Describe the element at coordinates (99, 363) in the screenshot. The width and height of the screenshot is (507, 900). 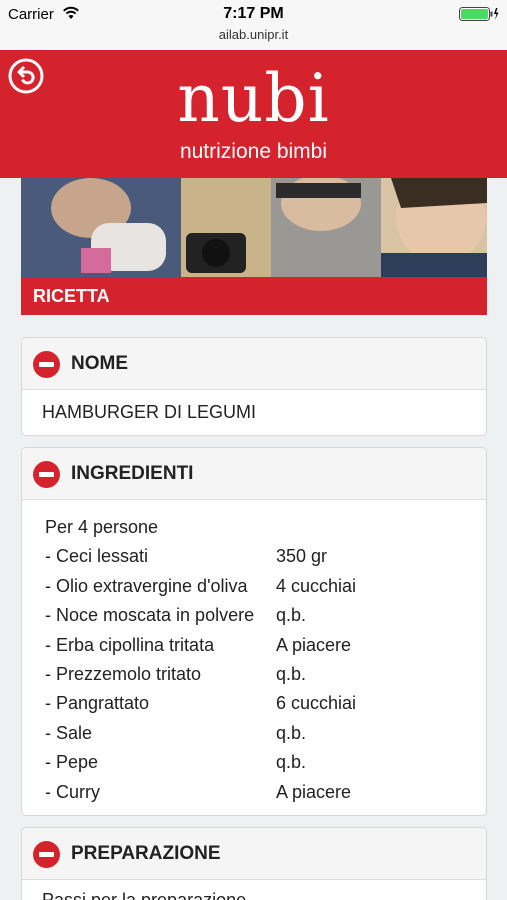
I see `nome-title: NOME` at that location.